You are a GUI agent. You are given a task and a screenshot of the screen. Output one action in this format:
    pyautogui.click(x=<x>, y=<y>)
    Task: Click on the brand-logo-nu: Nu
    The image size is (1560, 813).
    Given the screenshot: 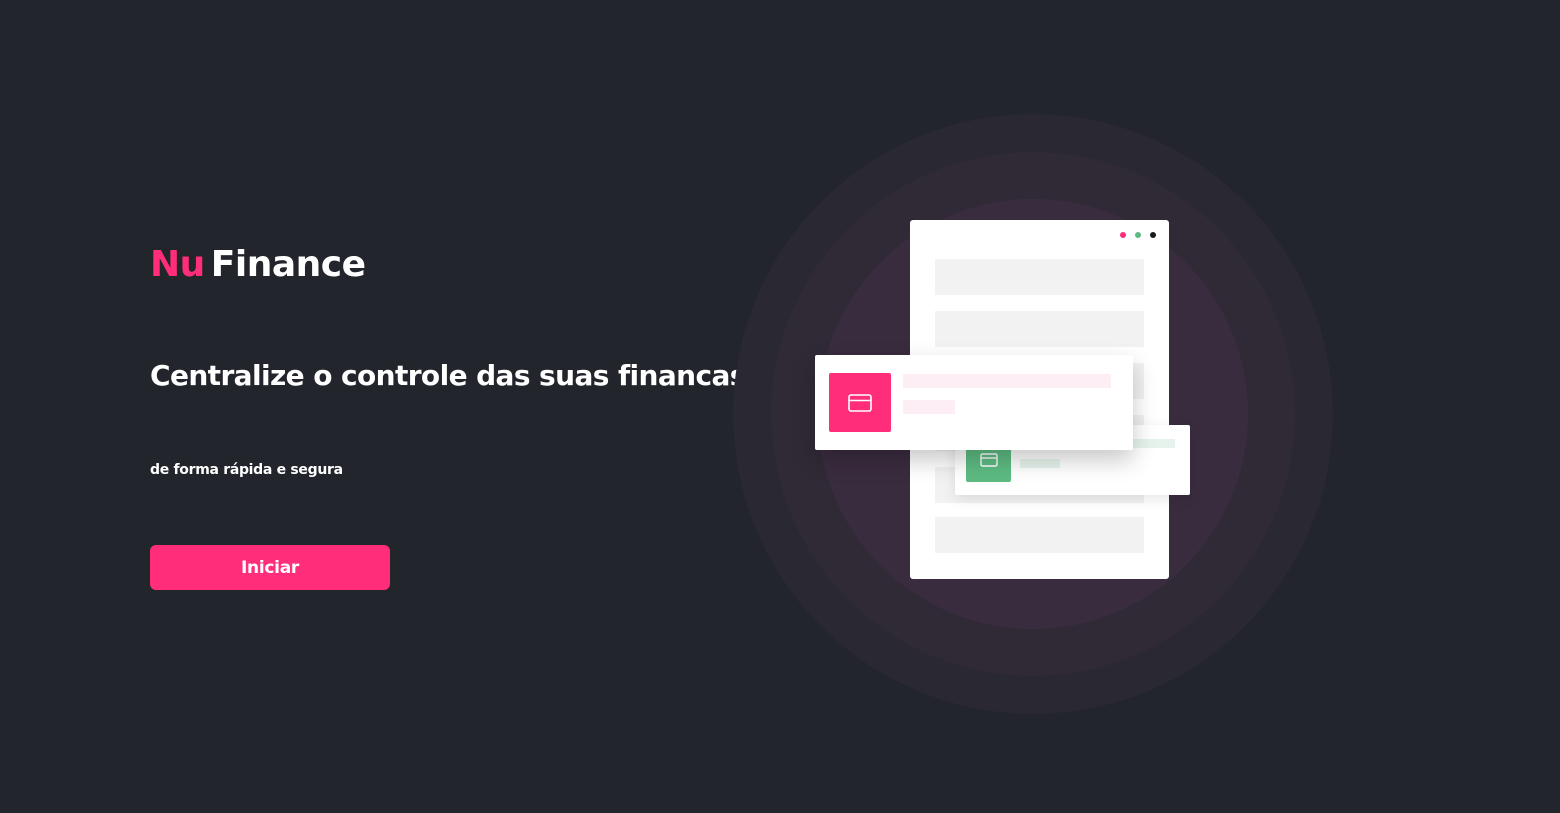 What is the action you would take?
    pyautogui.click(x=177, y=264)
    